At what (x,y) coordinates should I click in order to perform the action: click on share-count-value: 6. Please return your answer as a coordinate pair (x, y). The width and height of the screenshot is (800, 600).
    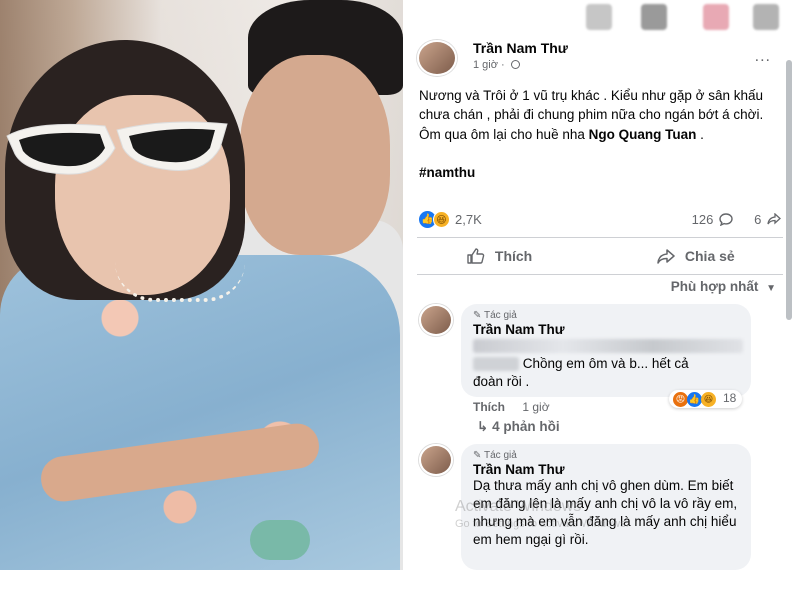
    Looking at the image, I should click on (758, 219).